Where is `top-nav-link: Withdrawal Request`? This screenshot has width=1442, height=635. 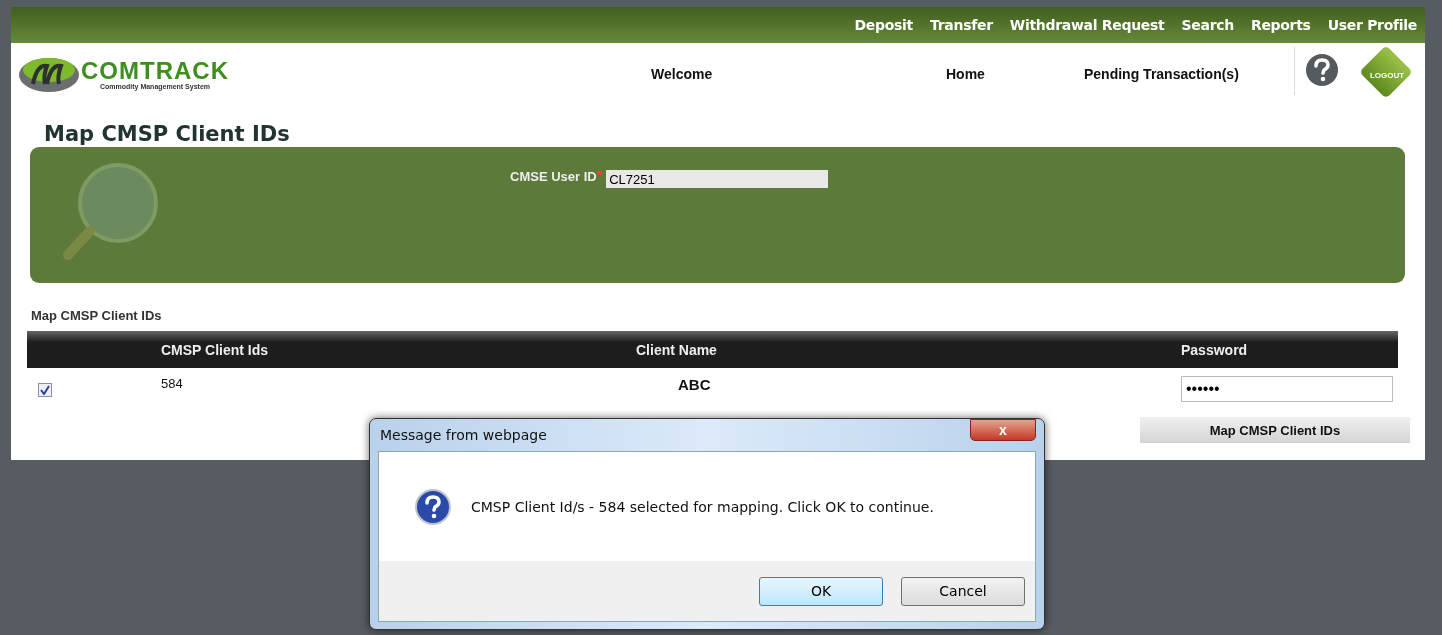 top-nav-link: Withdrawal Request is located at coordinates (1087, 25).